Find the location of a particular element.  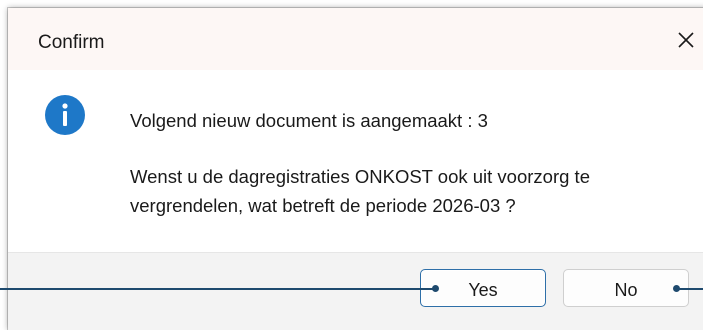

no-button: No is located at coordinates (626, 288).